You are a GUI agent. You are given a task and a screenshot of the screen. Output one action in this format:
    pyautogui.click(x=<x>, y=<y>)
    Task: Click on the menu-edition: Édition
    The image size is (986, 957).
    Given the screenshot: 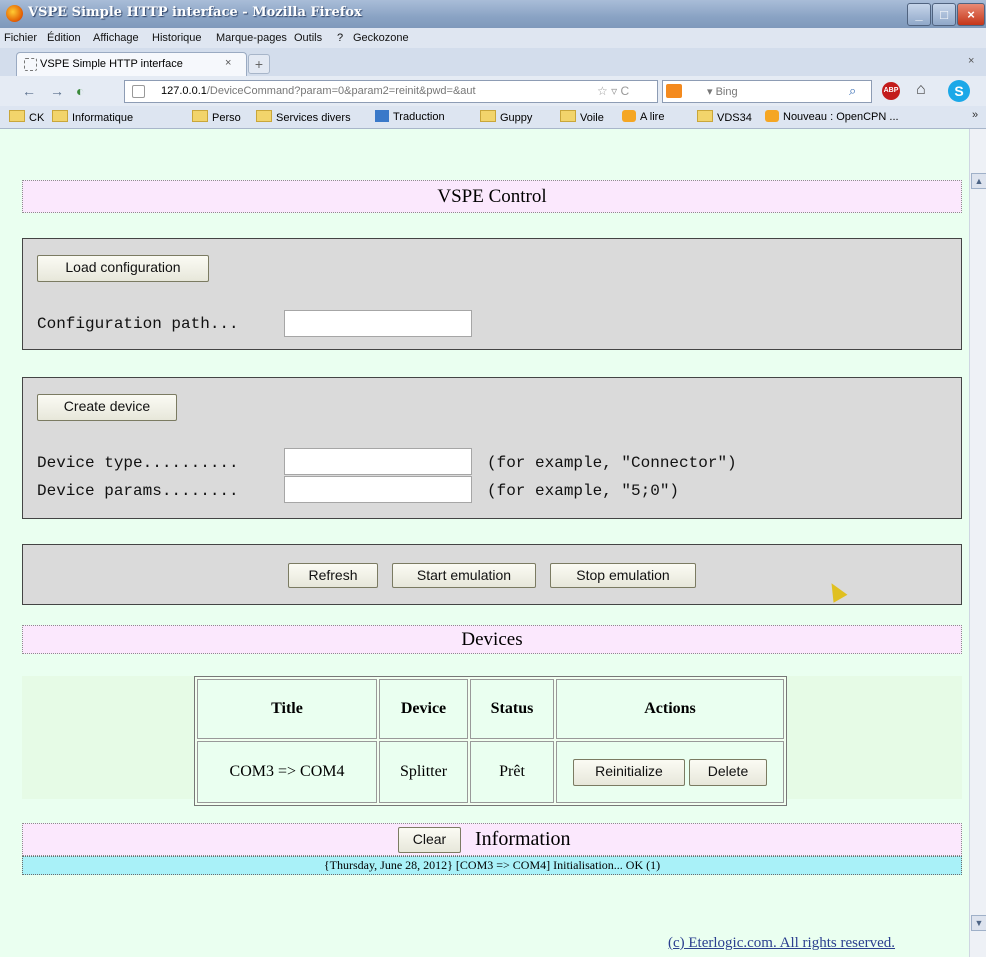 What is the action you would take?
    pyautogui.click(x=64, y=38)
    